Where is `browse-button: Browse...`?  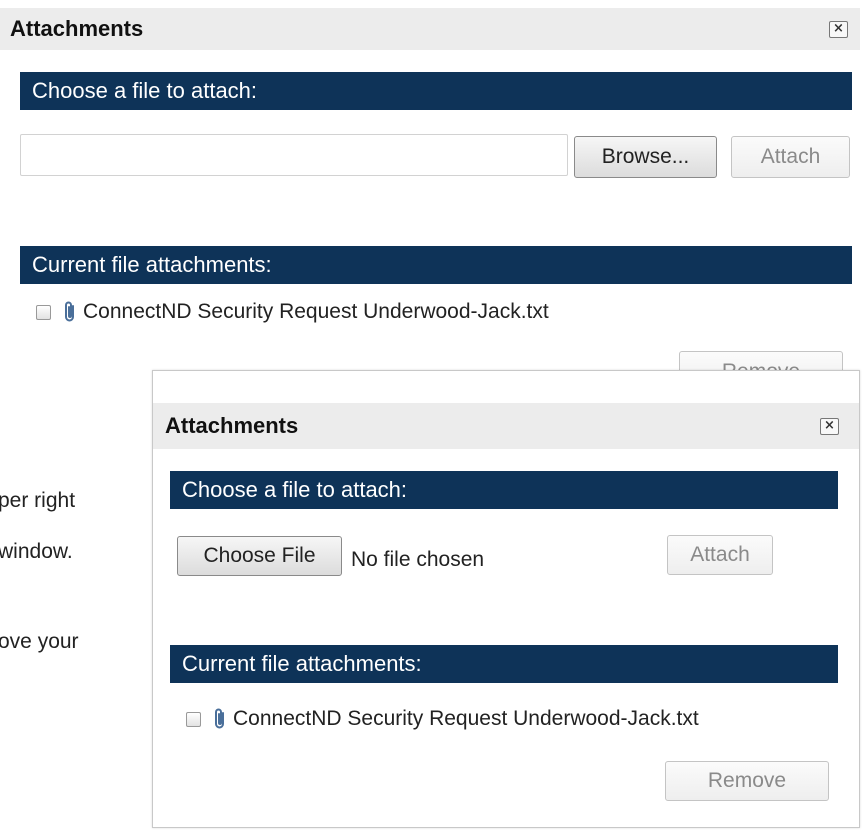 browse-button: Browse... is located at coordinates (645, 157).